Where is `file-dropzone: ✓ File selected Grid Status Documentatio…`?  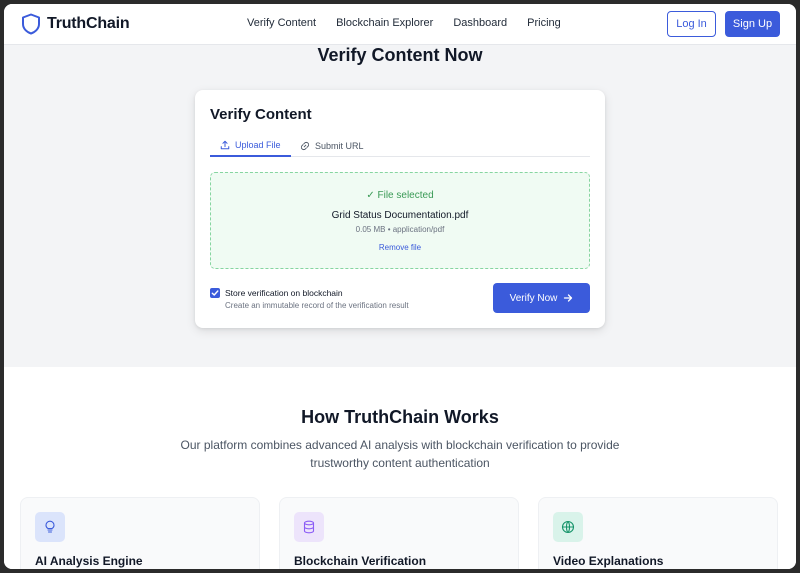
file-dropzone: ✓ File selected Grid Status Documentatio… is located at coordinates (400, 220).